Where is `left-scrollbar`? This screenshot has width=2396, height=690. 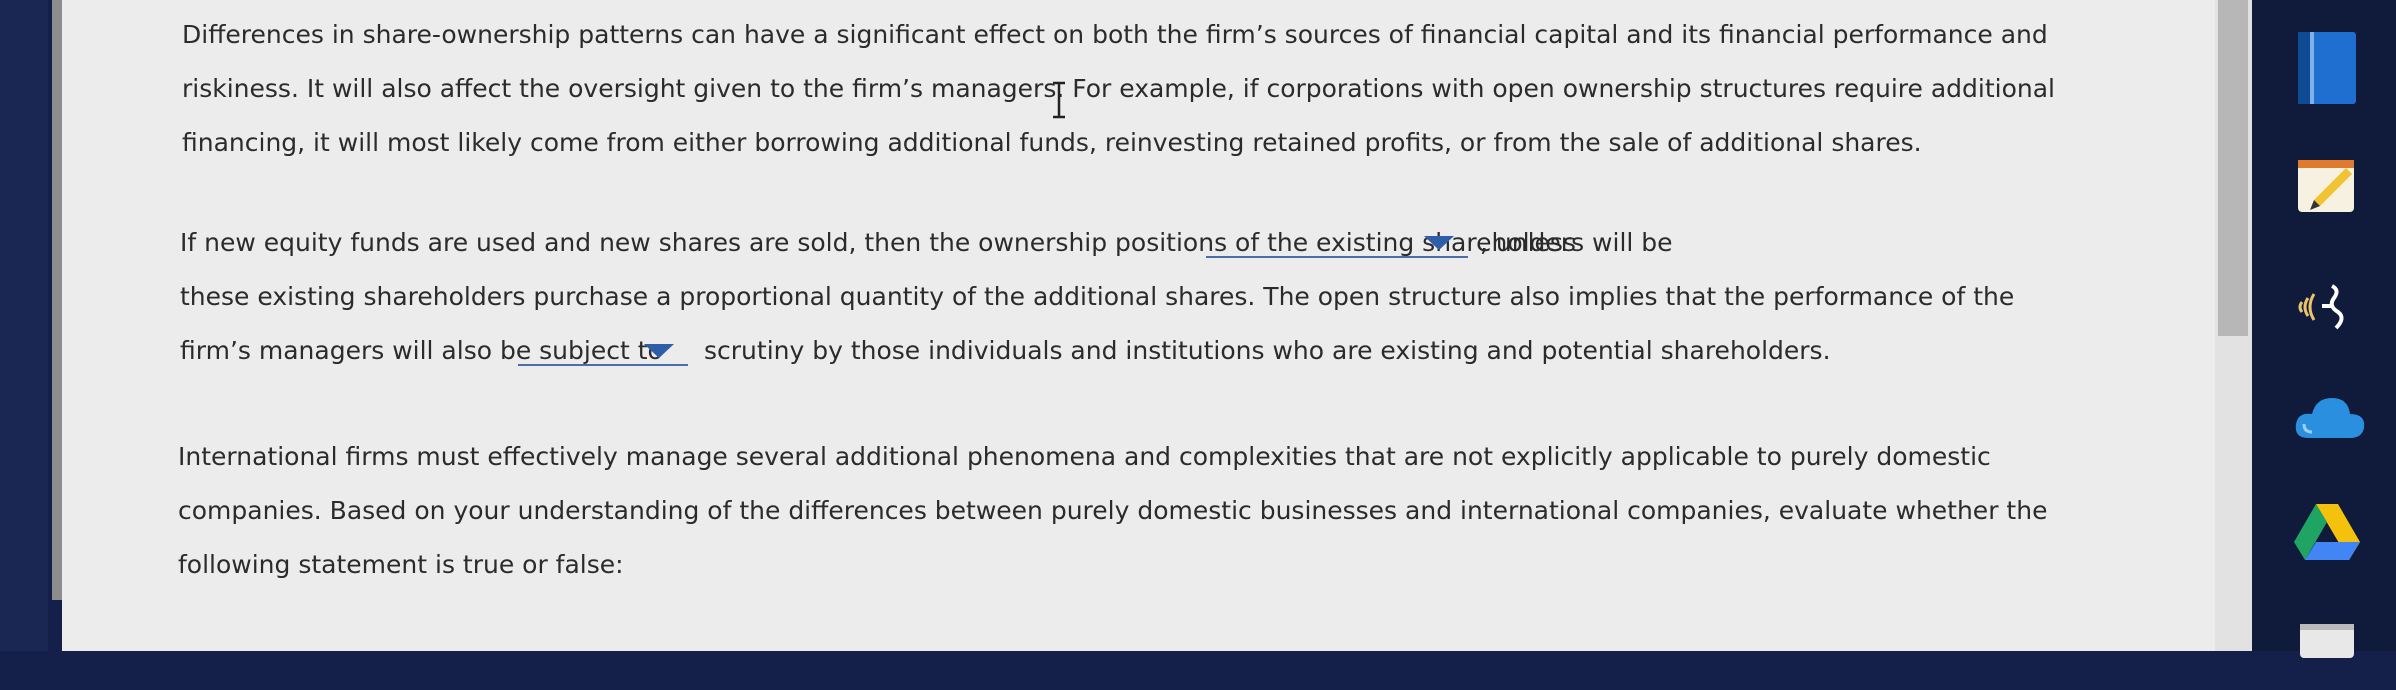 left-scrollbar is located at coordinates (57, 300).